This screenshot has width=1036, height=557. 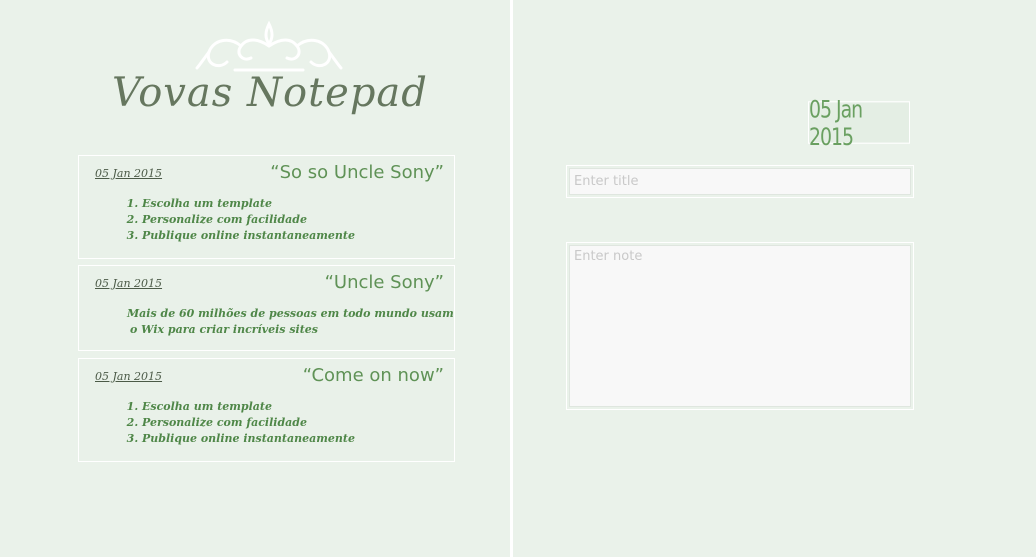 I want to click on note-title: “So so Uncle Sony”, so click(x=357, y=172).